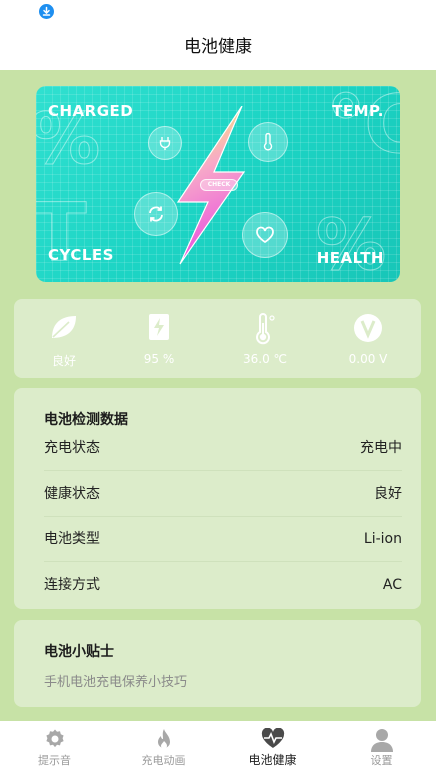  Describe the element at coordinates (223, 585) in the screenshot. I see `data-row-connection: 连接方式 AC` at that location.